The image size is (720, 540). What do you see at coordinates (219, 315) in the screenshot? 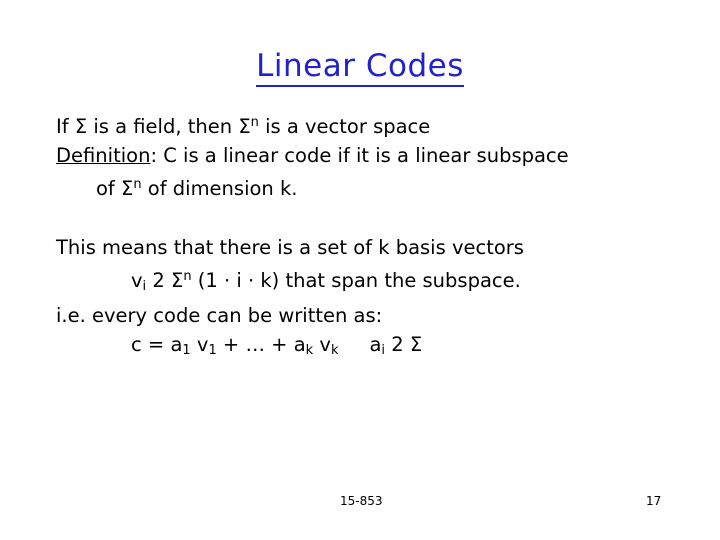
I see `text-run: i.e. every code can be written as:` at bounding box center [219, 315].